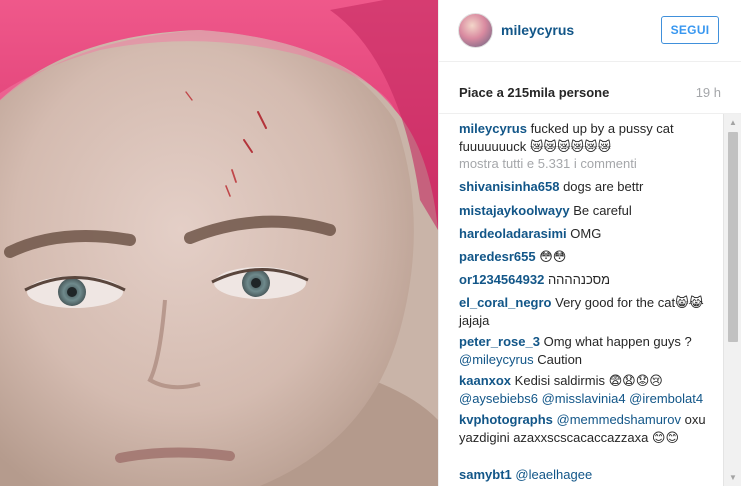  I want to click on comment-mention: @aysebiebs6 @misslavinia4 @irembolat4, so click(581, 398).